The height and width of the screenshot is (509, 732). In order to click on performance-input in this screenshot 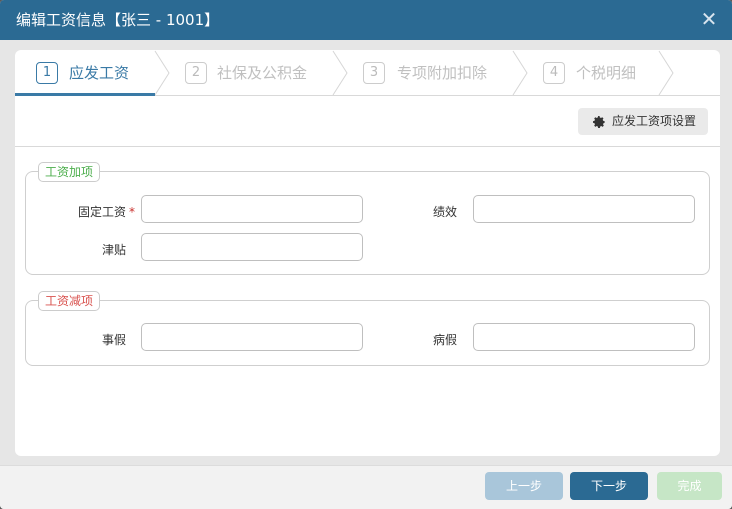, I will do `click(584, 209)`.